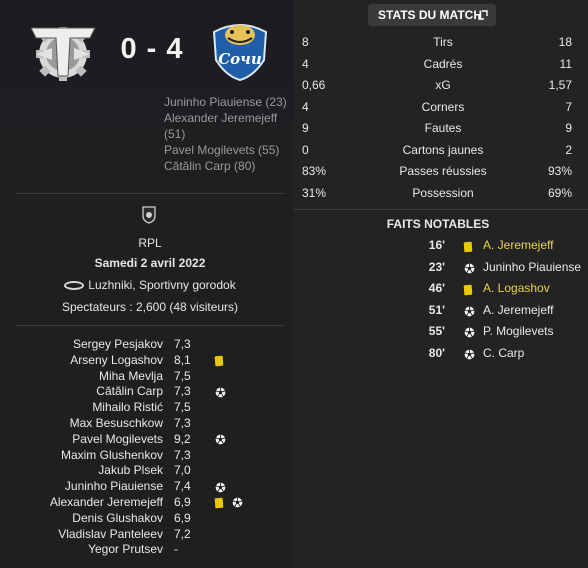 The width and height of the screenshot is (588, 568). Describe the element at coordinates (74, 286) in the screenshot. I see `stadium-icon` at that location.